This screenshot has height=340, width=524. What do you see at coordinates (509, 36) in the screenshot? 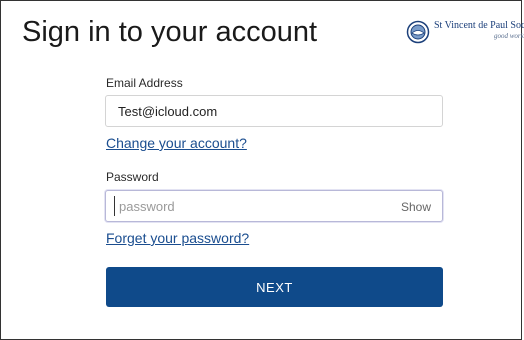
I see `logo-tagline: good works` at bounding box center [509, 36].